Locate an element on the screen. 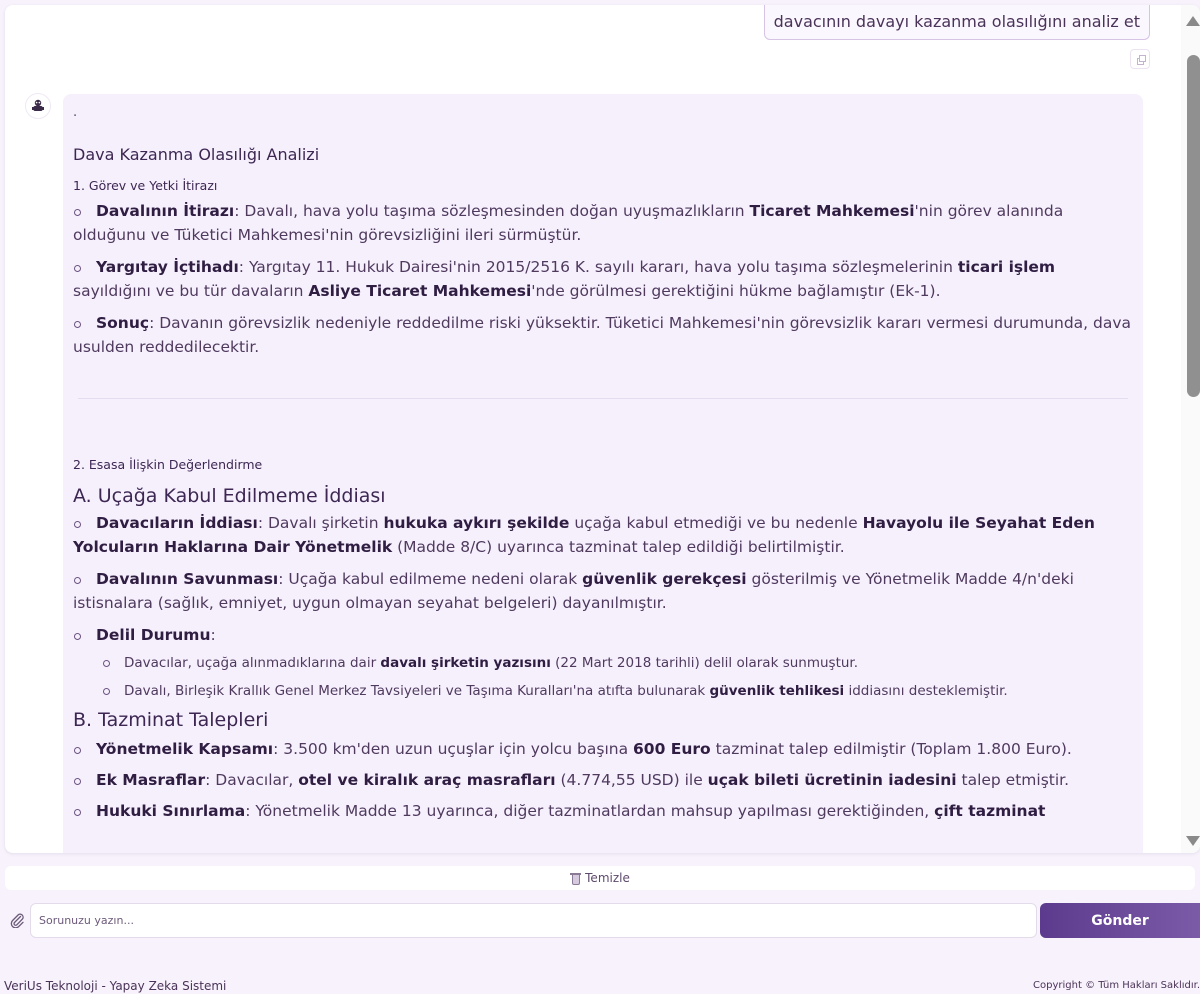 The height and width of the screenshot is (994, 1200). clear-button: Temizle is located at coordinates (600, 878).